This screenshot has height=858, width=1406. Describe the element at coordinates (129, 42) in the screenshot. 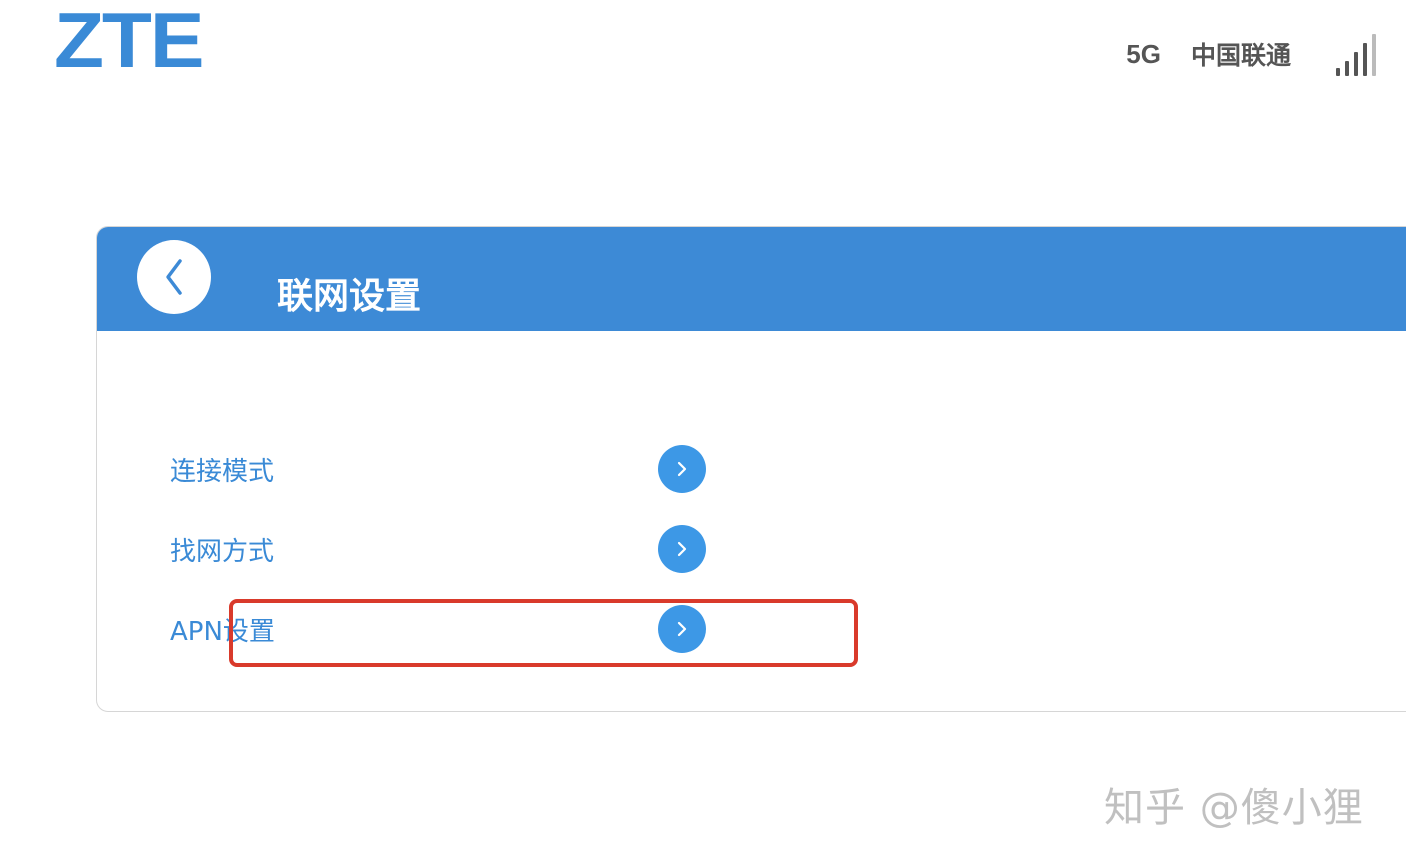

I see `zte-logo: ZTE` at that location.